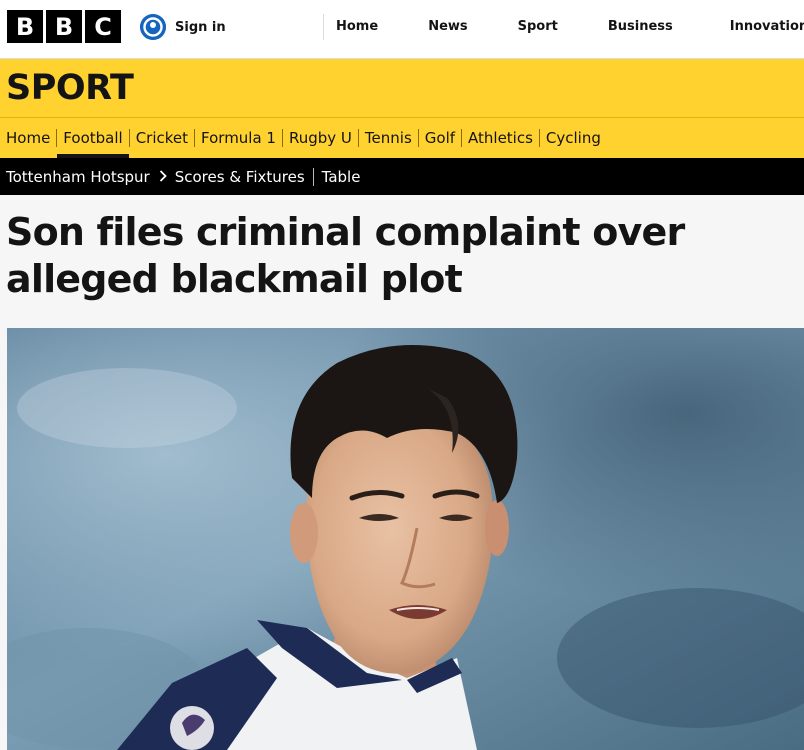 This screenshot has height=750, width=804. Describe the element at coordinates (357, 26) in the screenshot. I see `top-nav-home: Home` at that location.